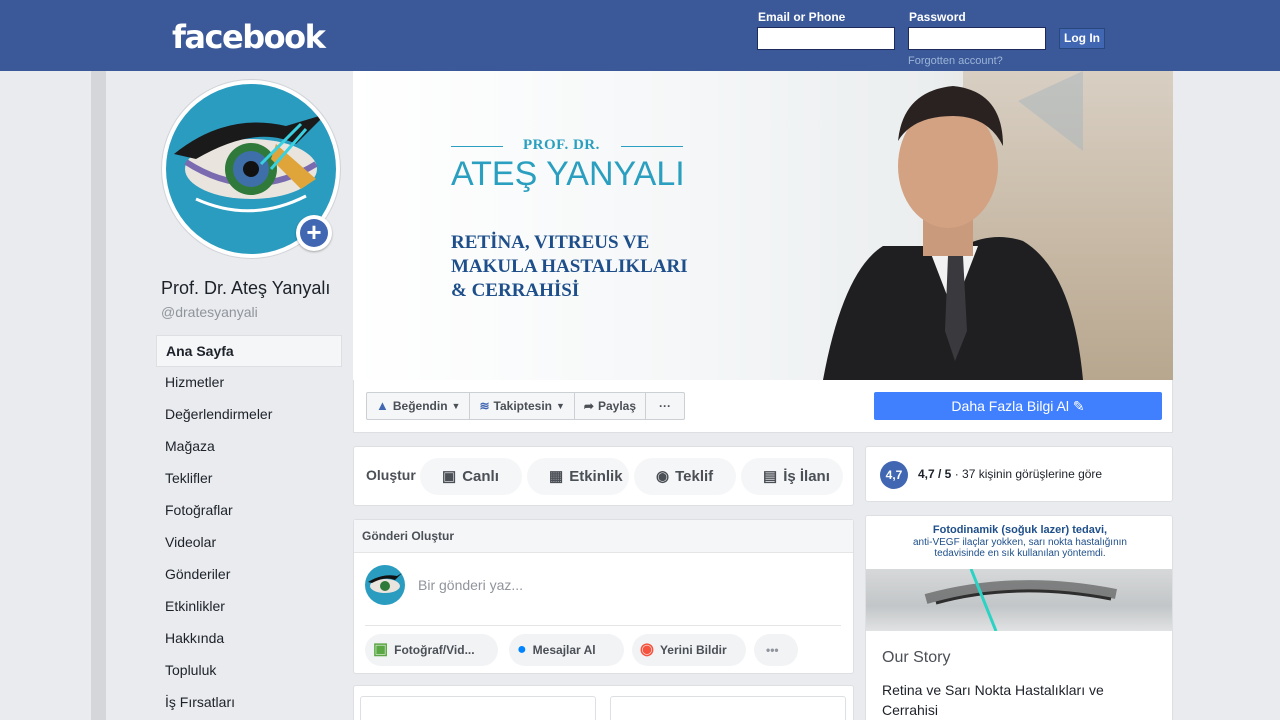 The width and height of the screenshot is (1280, 720). What do you see at coordinates (522, 649) in the screenshot?
I see `messenger-icon: ●` at bounding box center [522, 649].